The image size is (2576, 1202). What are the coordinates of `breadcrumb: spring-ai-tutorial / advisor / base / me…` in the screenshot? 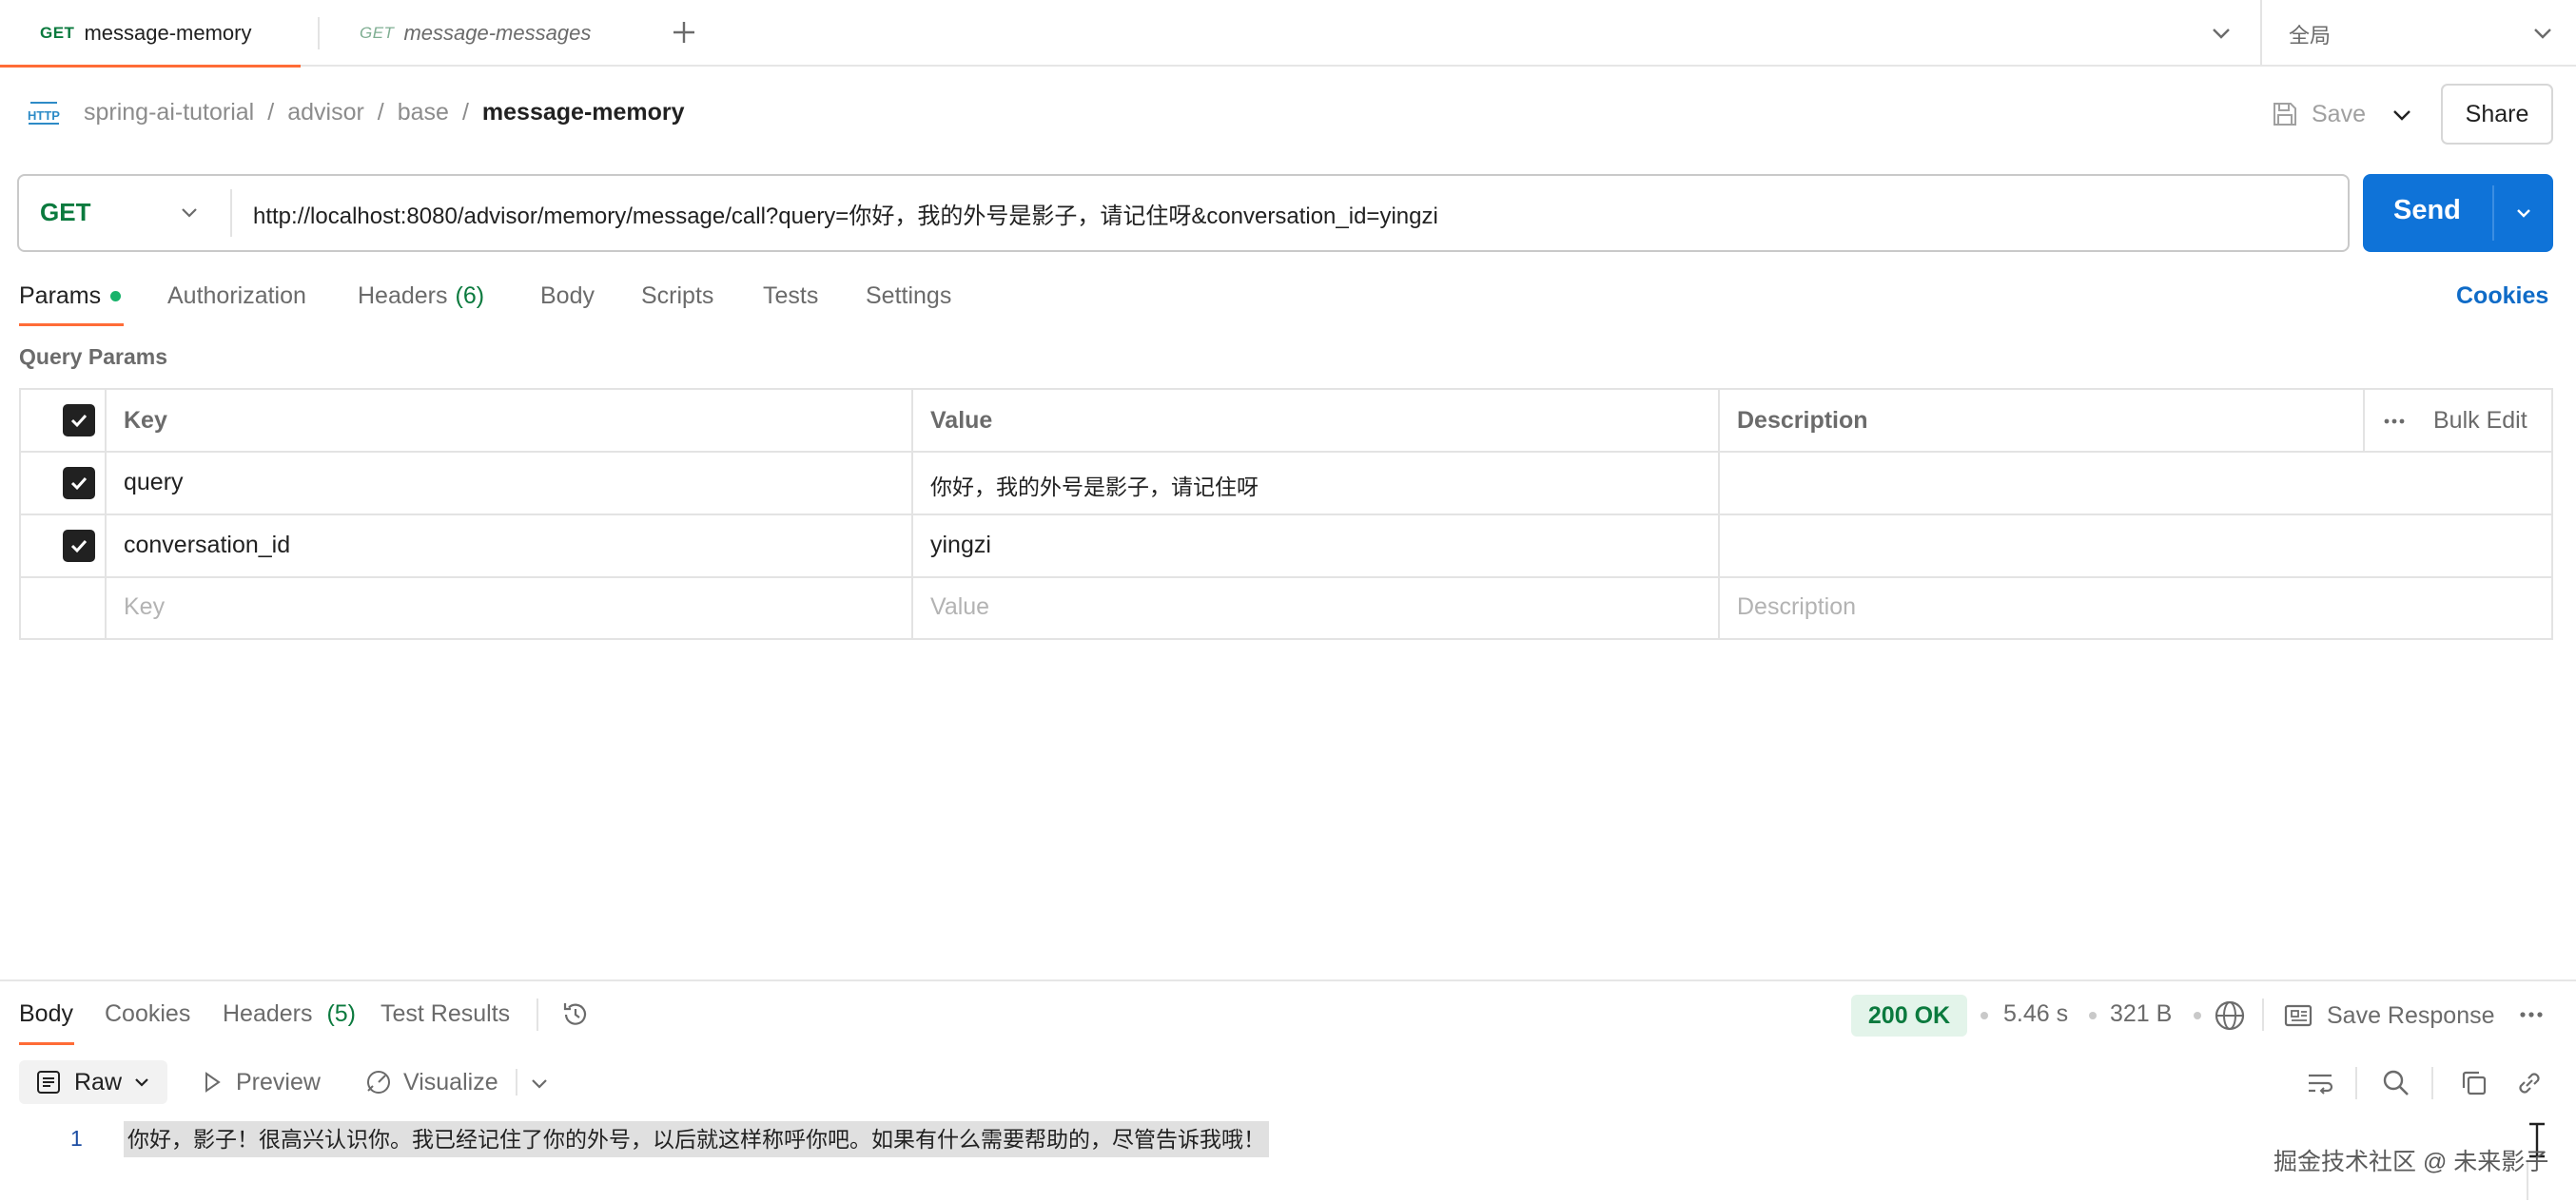 It's located at (384, 112).